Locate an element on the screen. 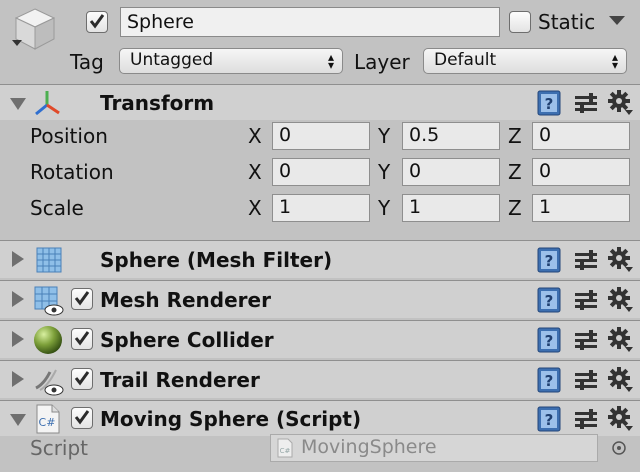  trail-renderer-title: Trail Renderer is located at coordinates (180, 380).